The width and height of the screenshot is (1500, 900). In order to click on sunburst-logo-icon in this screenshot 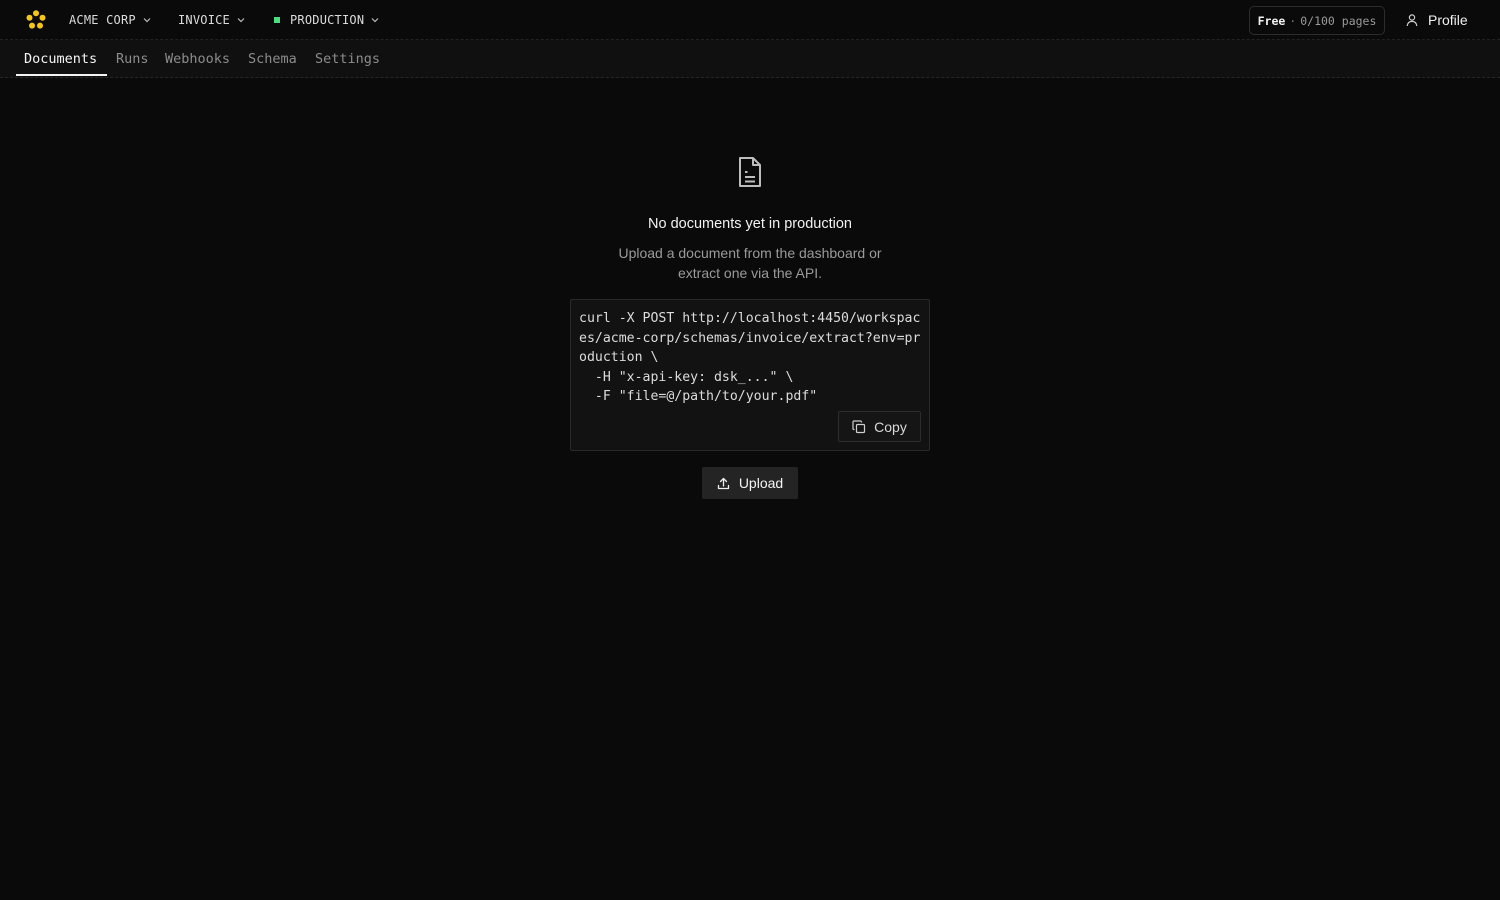, I will do `click(36, 20)`.